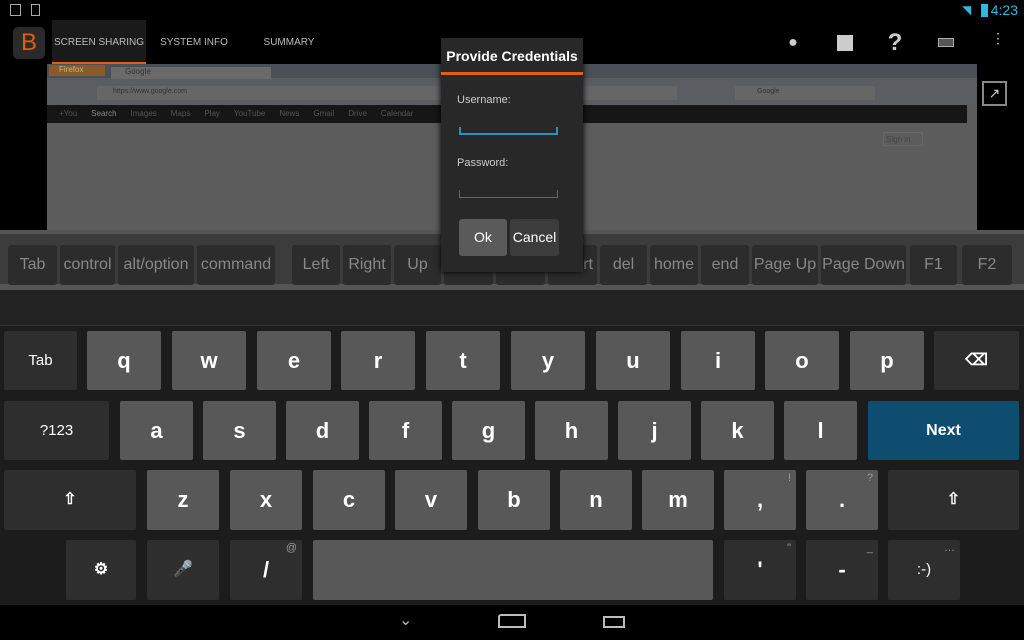 This screenshot has height=640, width=1024. I want to click on key-u: u, so click(633, 360).